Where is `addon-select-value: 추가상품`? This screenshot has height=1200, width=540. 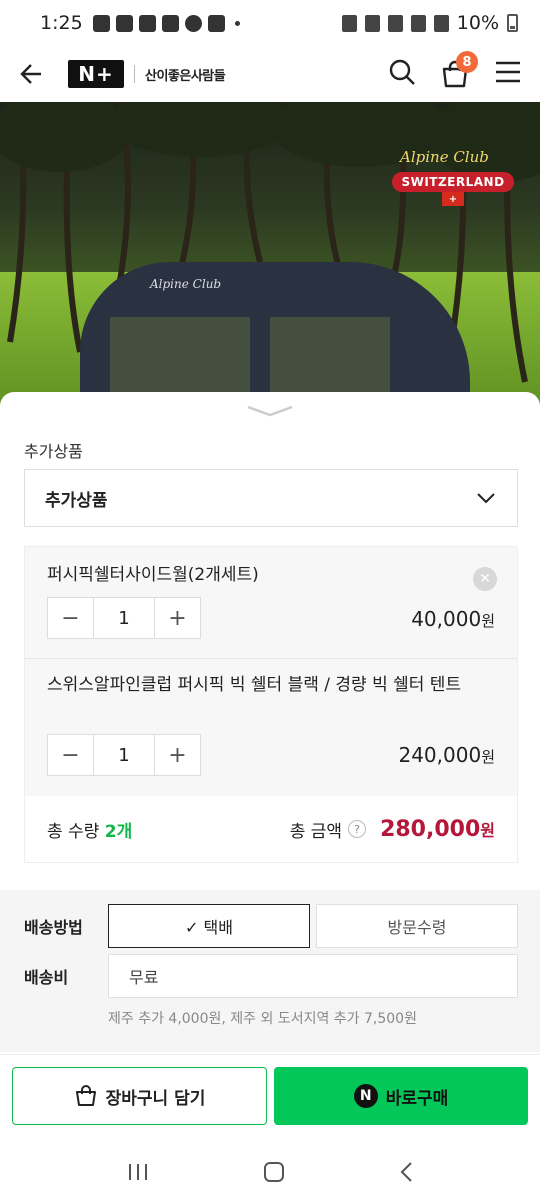
addon-select-value: 추가상품 is located at coordinates (76, 500).